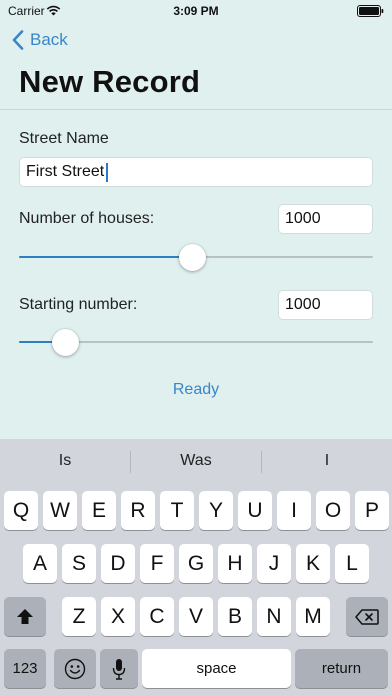  What do you see at coordinates (294, 510) in the screenshot?
I see `key-i: I` at bounding box center [294, 510].